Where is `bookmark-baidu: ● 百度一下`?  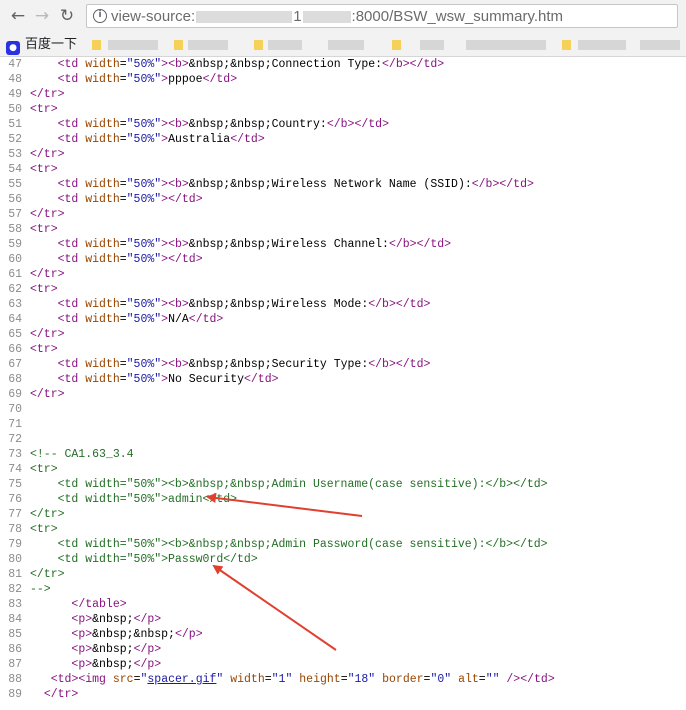 bookmark-baidu: ● 百度一下 is located at coordinates (41, 45).